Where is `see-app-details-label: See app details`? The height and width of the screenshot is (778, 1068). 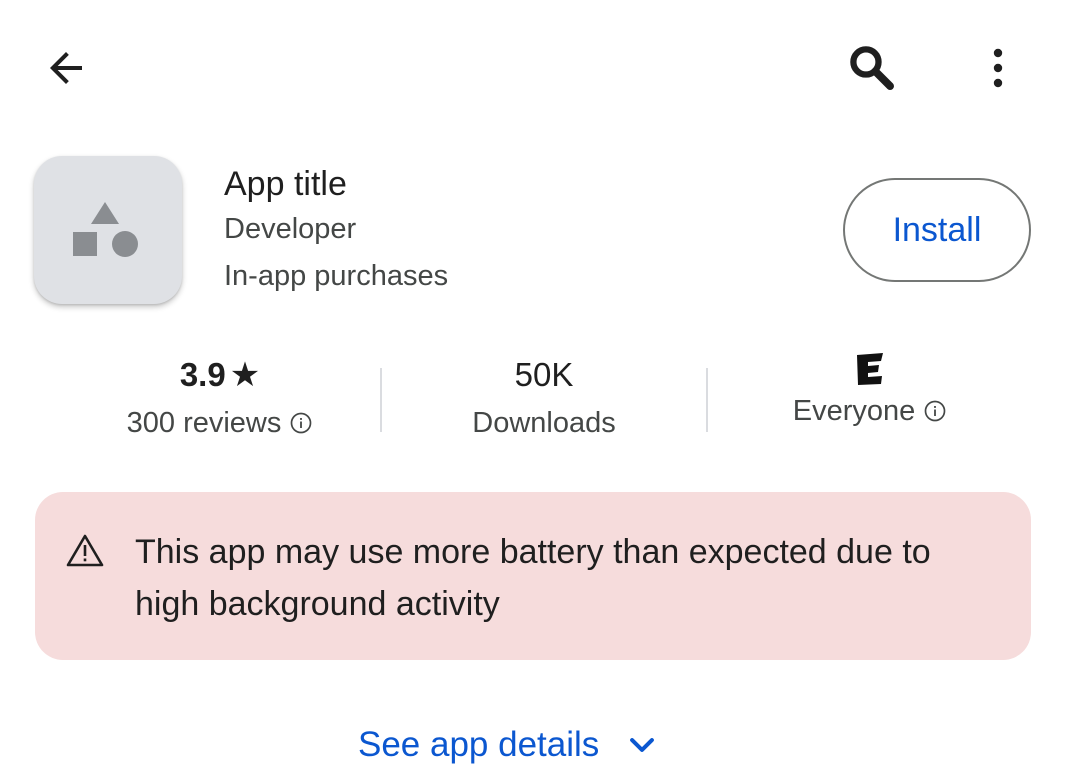 see-app-details-label: See app details is located at coordinates (479, 744).